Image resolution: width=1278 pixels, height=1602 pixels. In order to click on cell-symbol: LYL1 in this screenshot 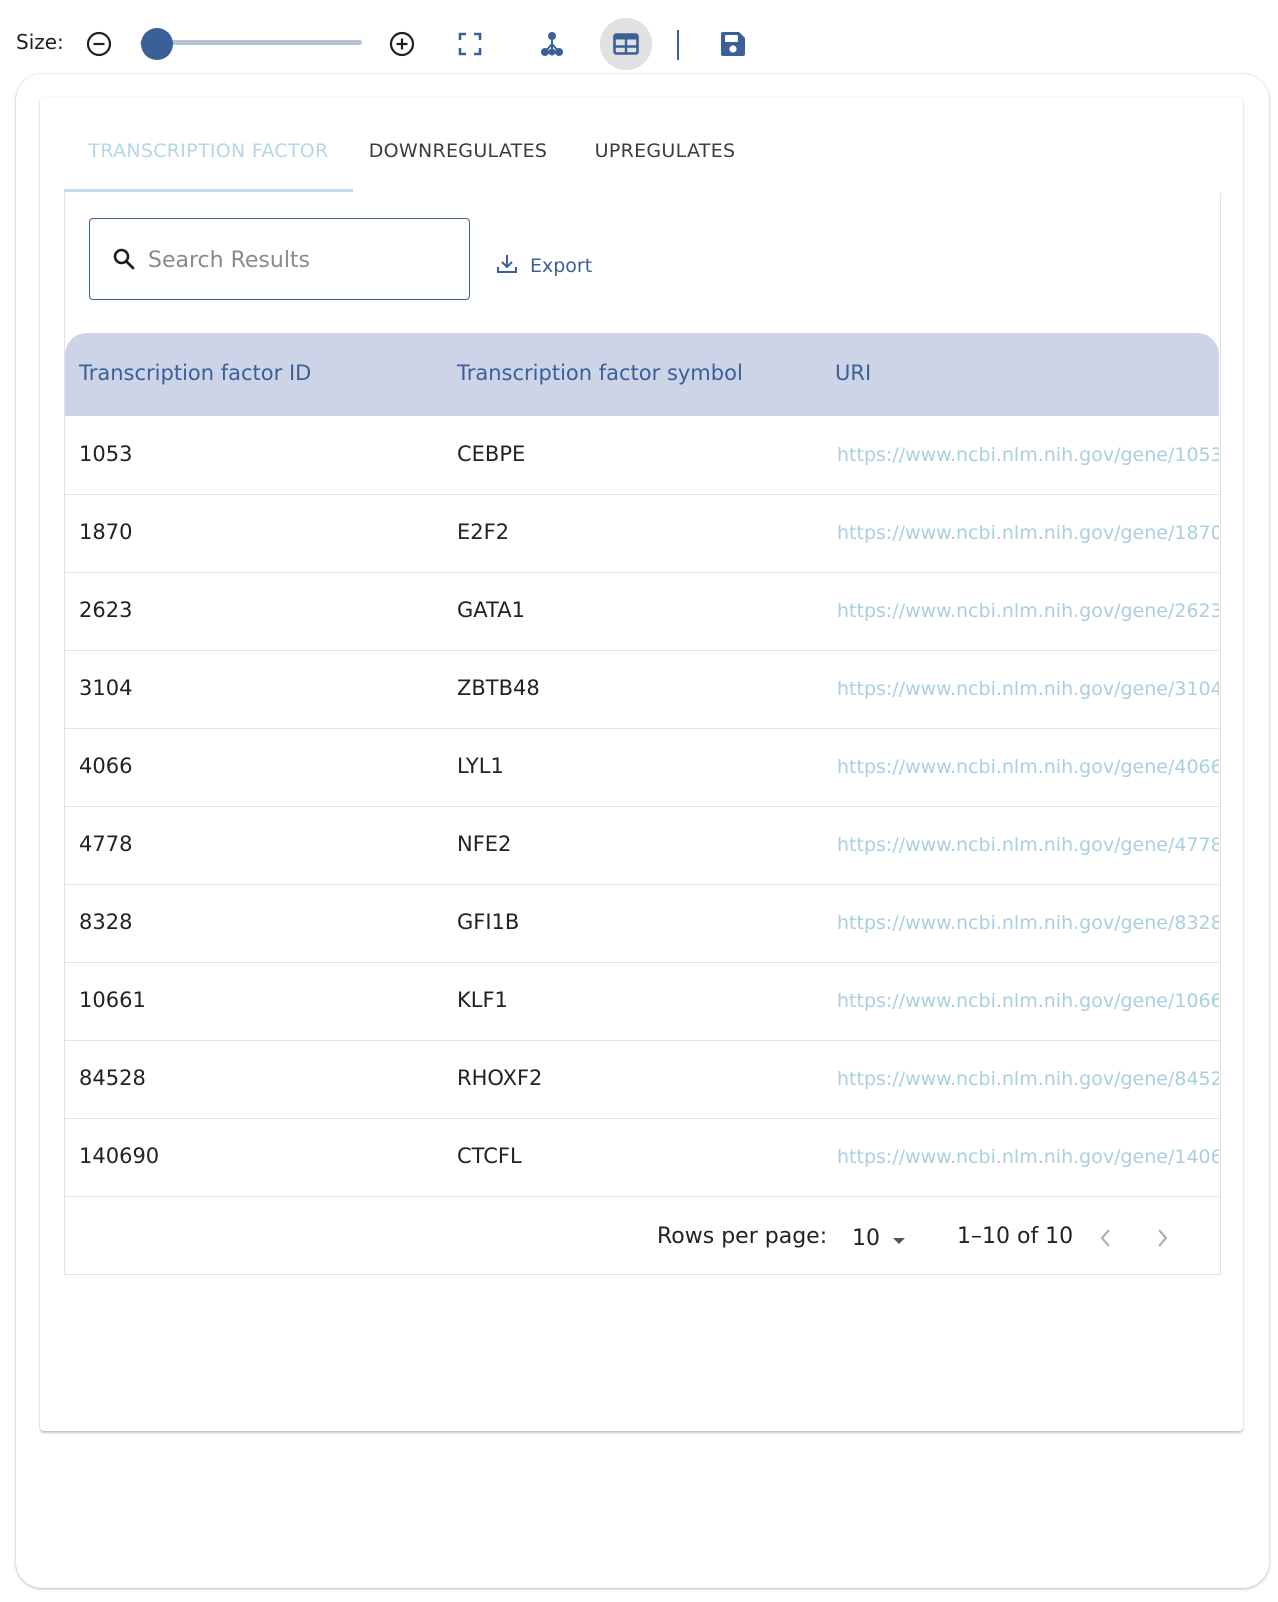, I will do `click(480, 766)`.